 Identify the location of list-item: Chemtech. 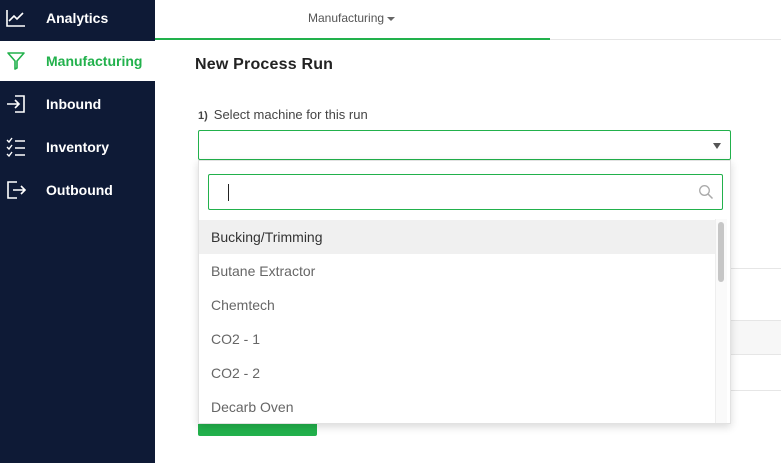
(458, 305).